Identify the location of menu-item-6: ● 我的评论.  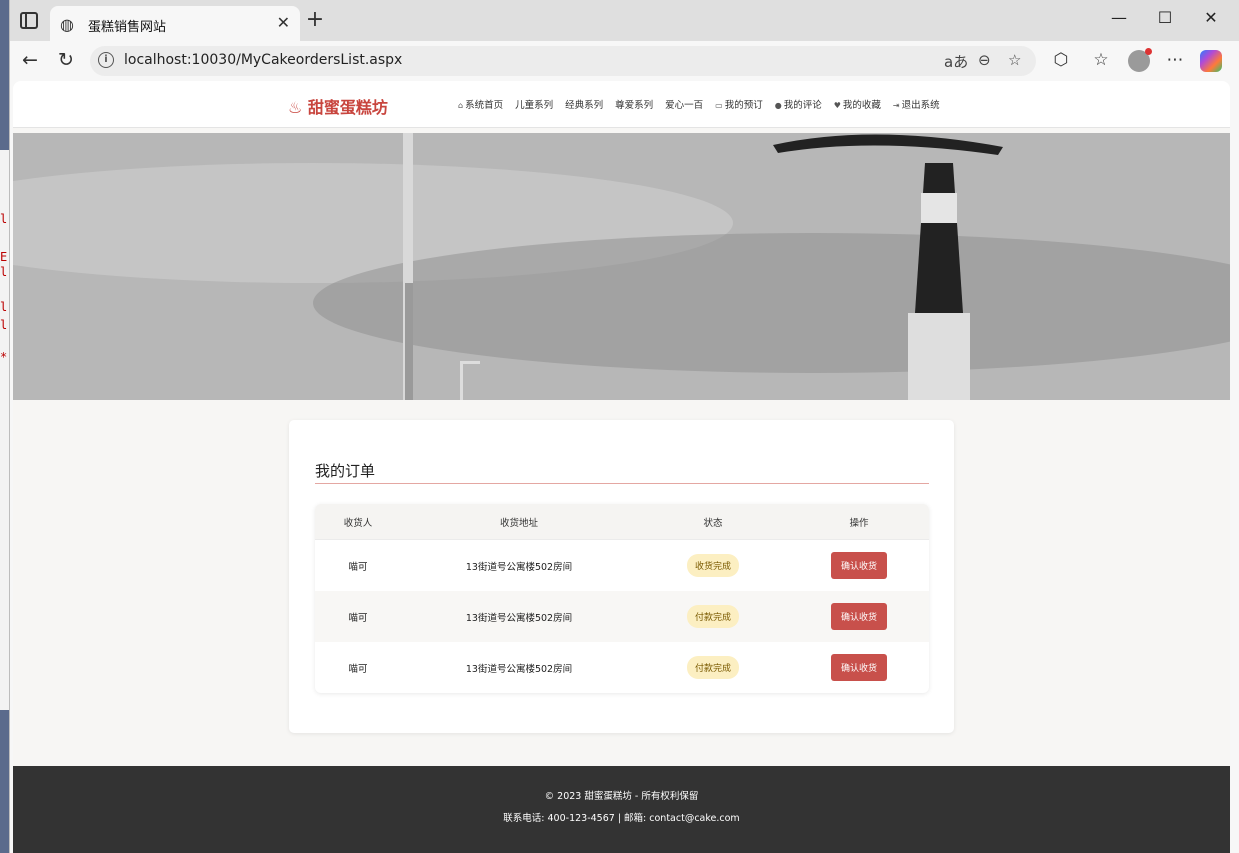
(798, 104).